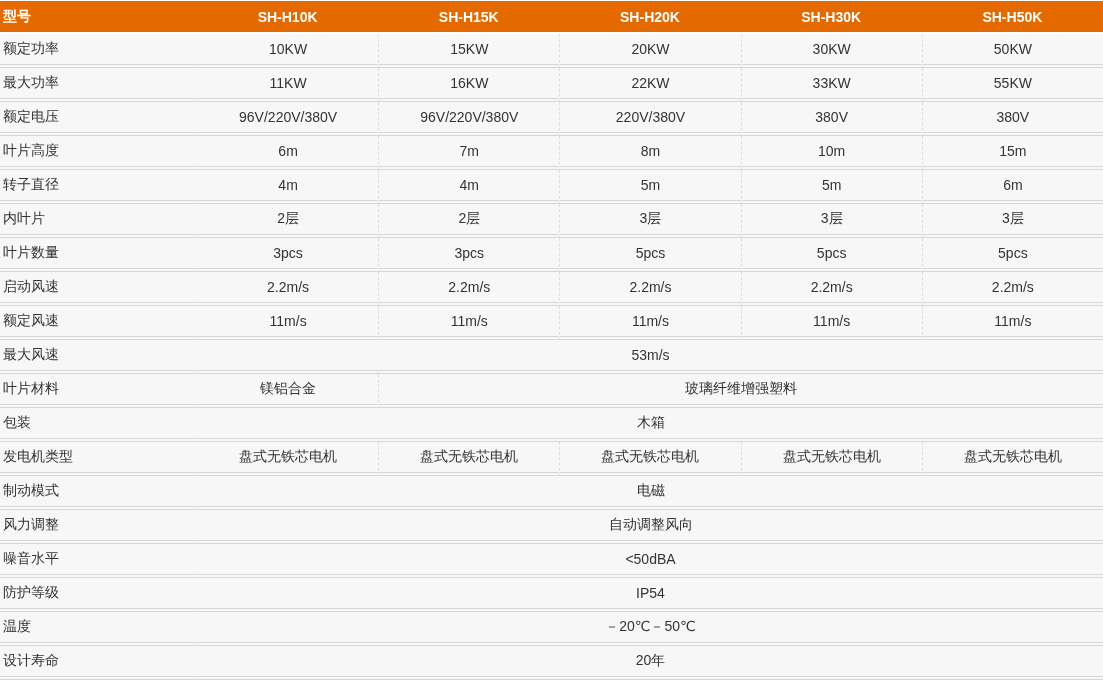 The width and height of the screenshot is (1103, 681). What do you see at coordinates (1012, 17) in the screenshot?
I see `column-header: SH-H50K` at bounding box center [1012, 17].